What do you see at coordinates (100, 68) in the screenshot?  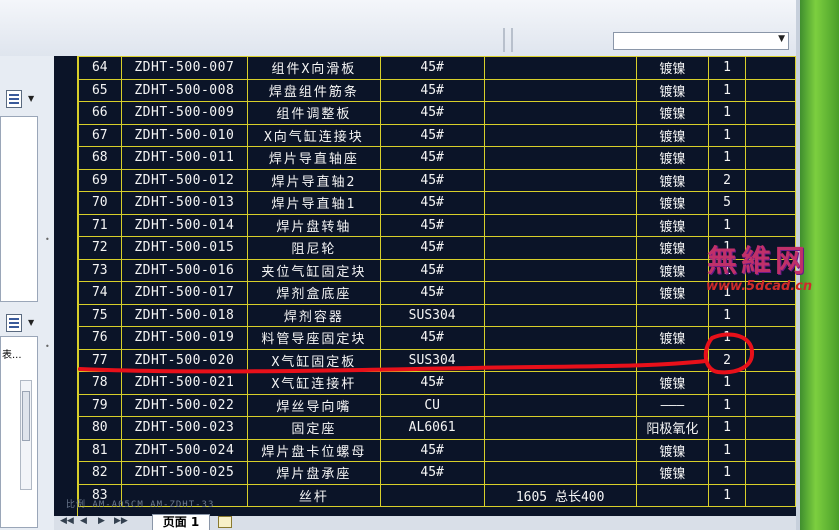 I see `table-cell: 64` at bounding box center [100, 68].